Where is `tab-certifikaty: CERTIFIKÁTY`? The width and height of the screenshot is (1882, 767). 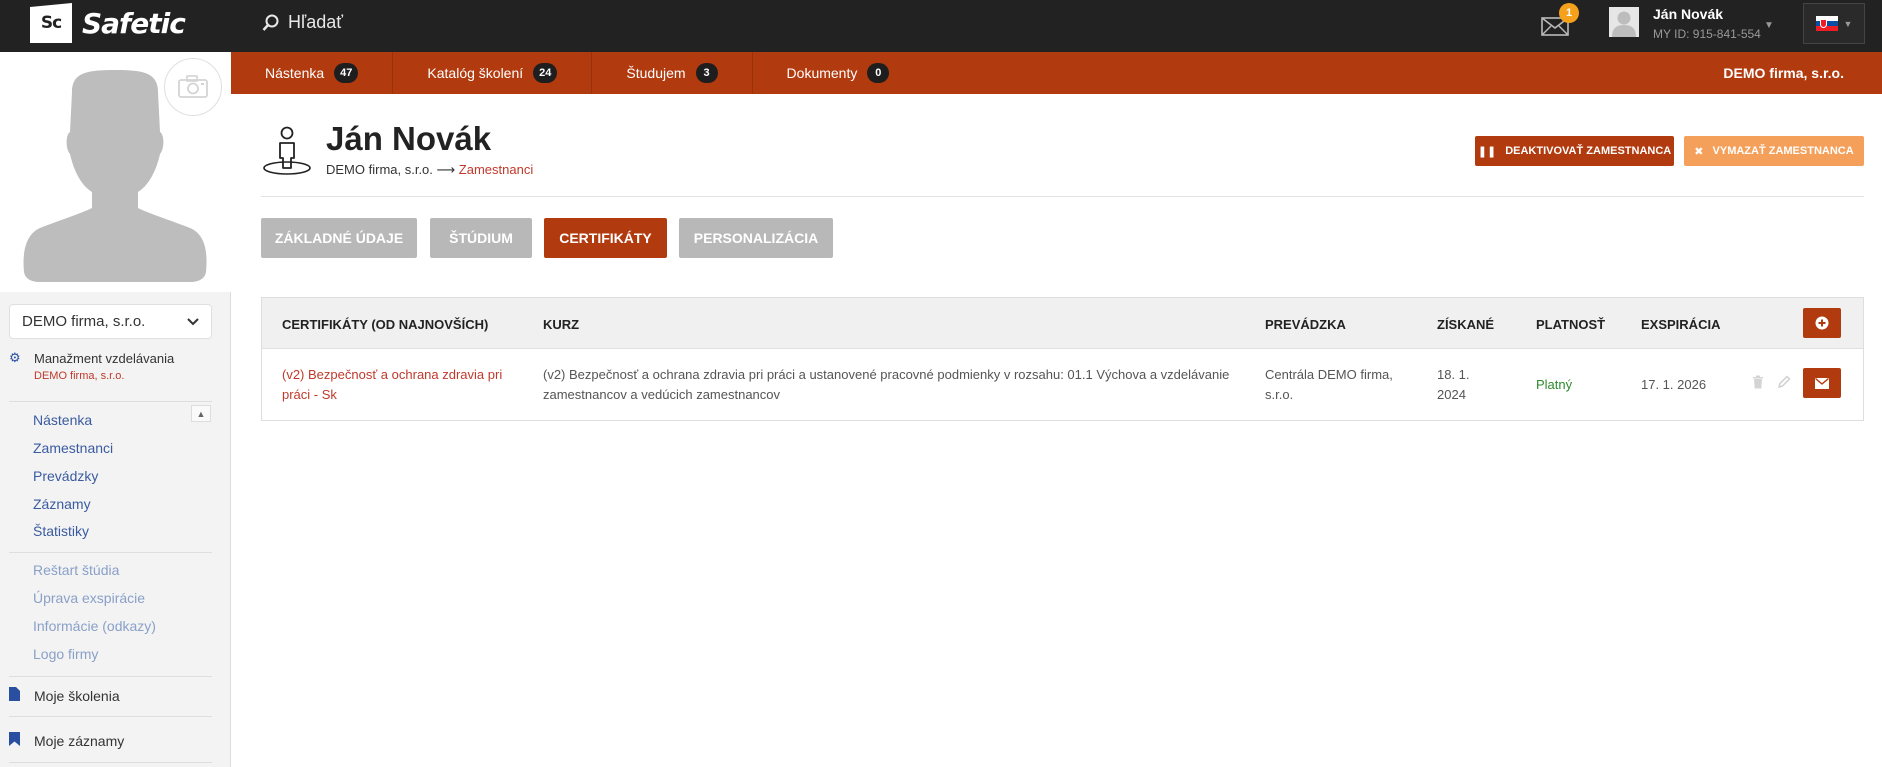
tab-certifikaty: CERTIFIKÁTY is located at coordinates (605, 238).